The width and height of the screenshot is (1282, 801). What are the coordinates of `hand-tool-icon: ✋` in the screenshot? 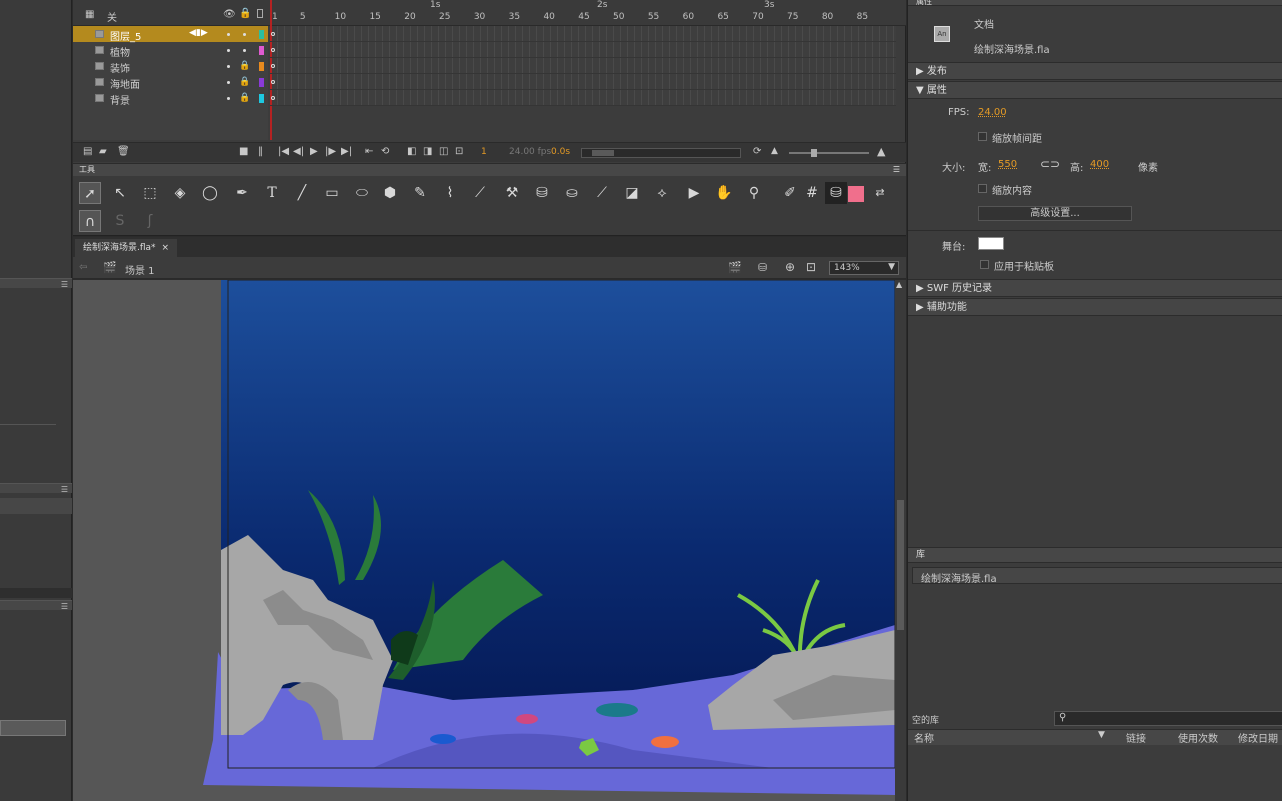 It's located at (724, 193).